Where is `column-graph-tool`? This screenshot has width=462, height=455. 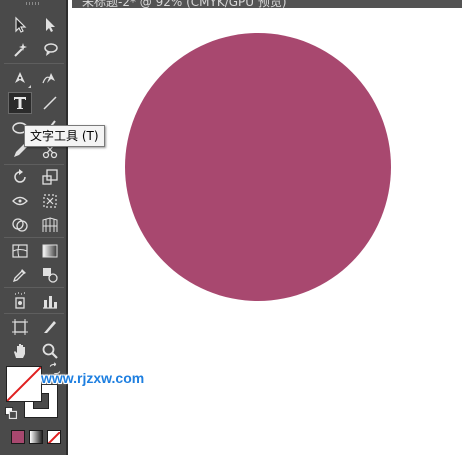 column-graph-tool is located at coordinates (50, 301).